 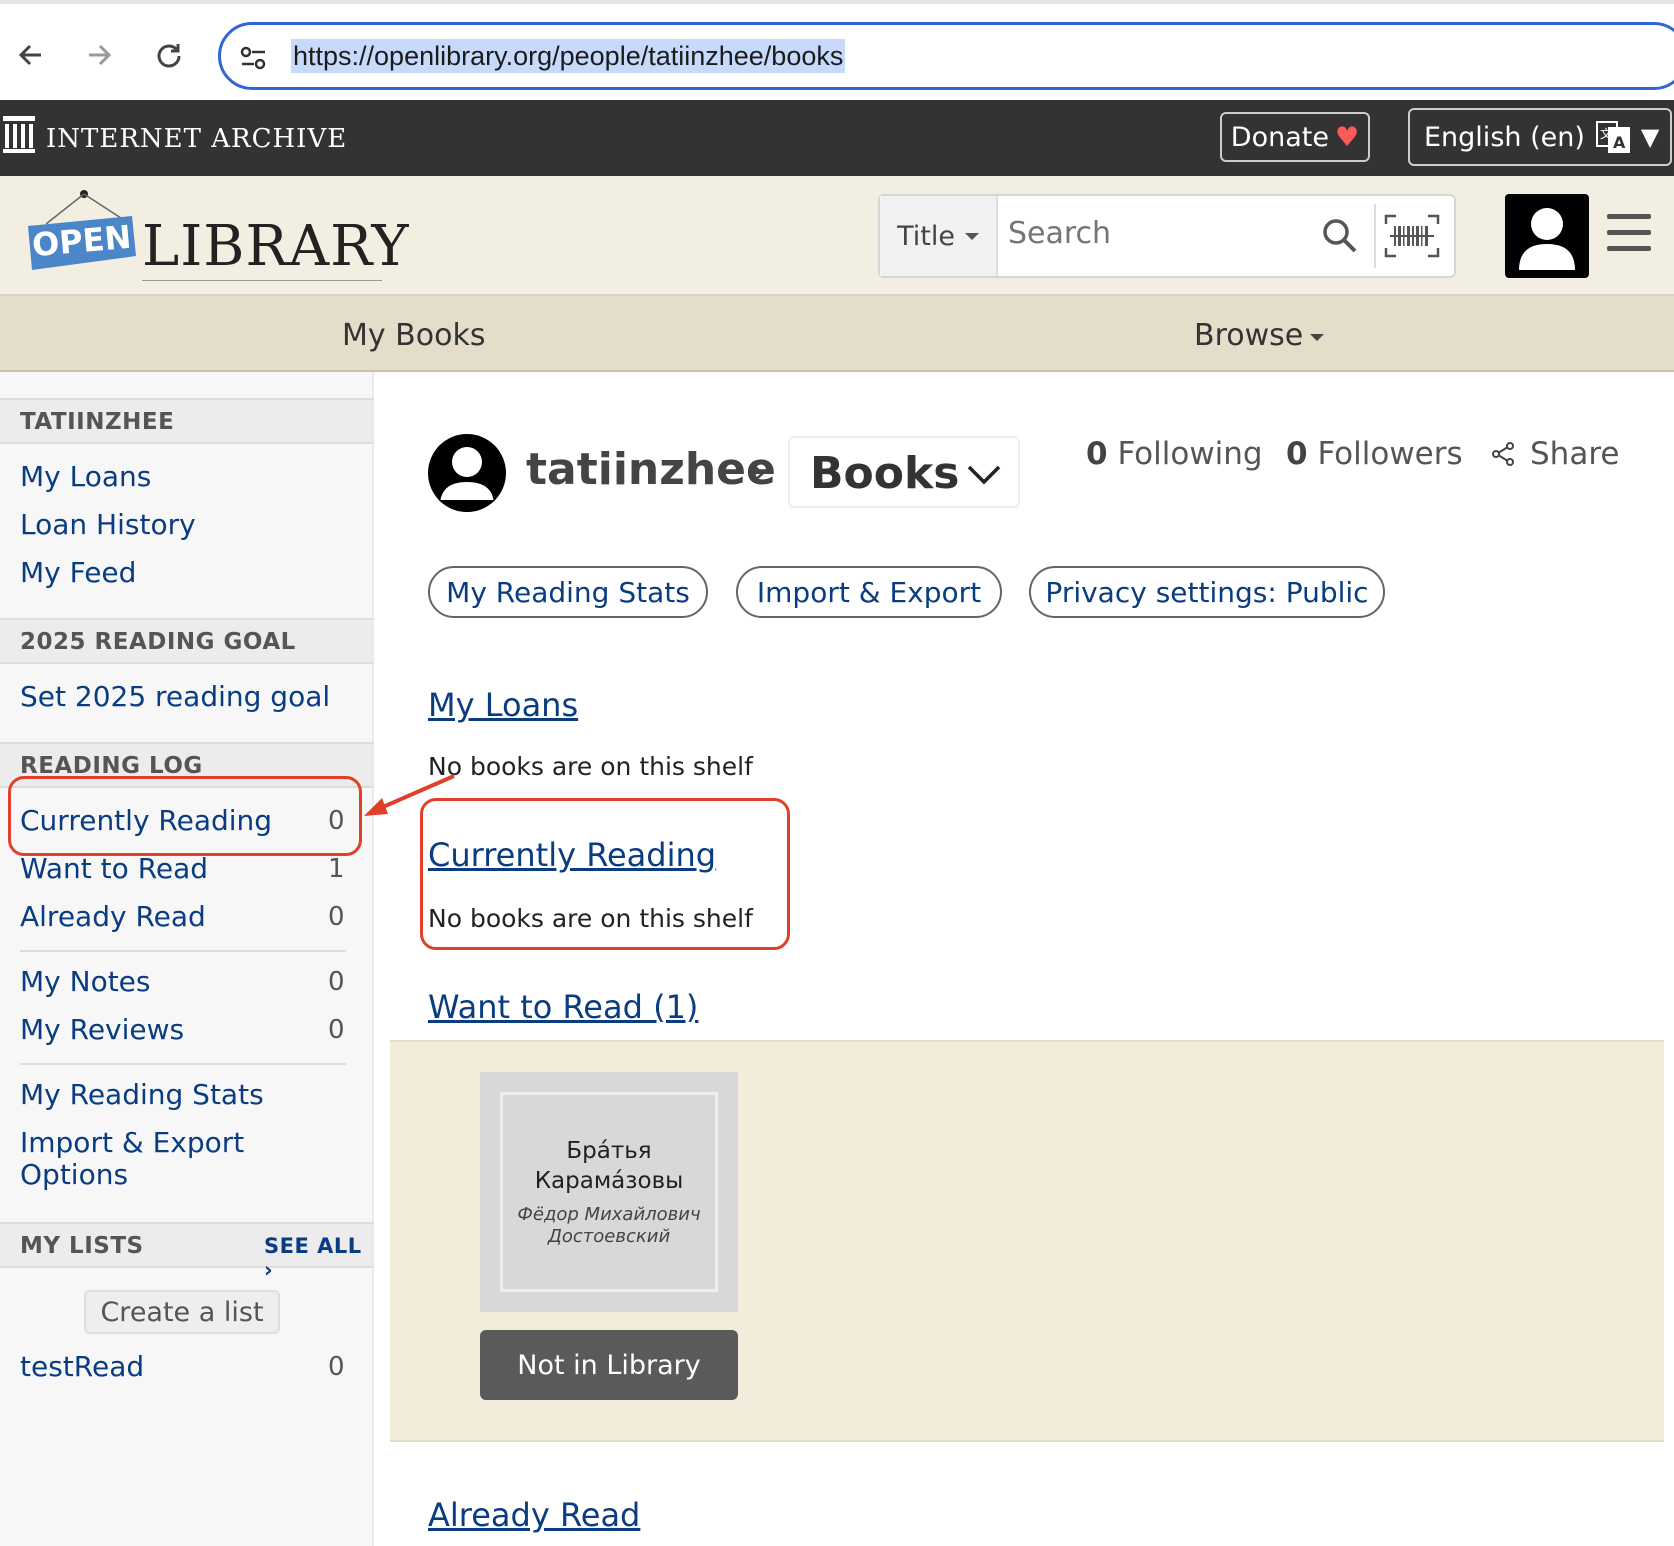 What do you see at coordinates (175, 696) in the screenshot?
I see `sidebar-item-set-goal: Set 2025 reading goal` at bounding box center [175, 696].